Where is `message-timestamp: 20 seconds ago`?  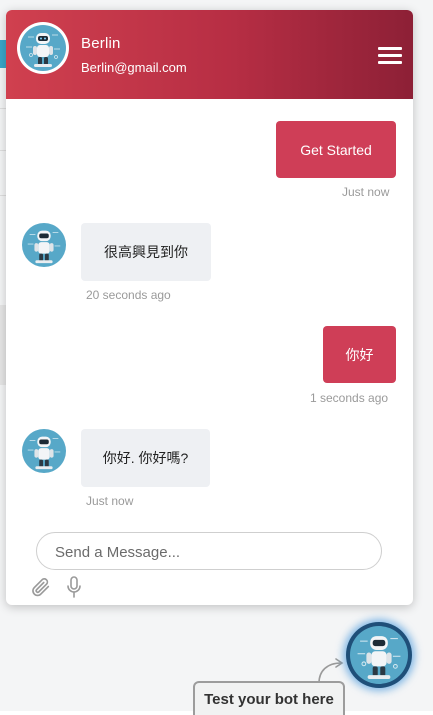
message-timestamp: 20 seconds ago is located at coordinates (128, 295).